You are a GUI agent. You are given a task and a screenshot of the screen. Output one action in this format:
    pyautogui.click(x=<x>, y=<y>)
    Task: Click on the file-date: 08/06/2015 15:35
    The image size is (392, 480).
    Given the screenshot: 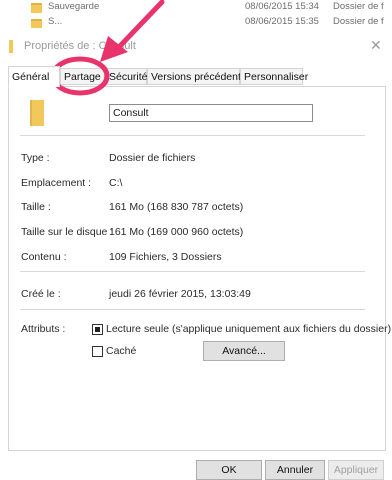 What is the action you would take?
    pyautogui.click(x=282, y=21)
    